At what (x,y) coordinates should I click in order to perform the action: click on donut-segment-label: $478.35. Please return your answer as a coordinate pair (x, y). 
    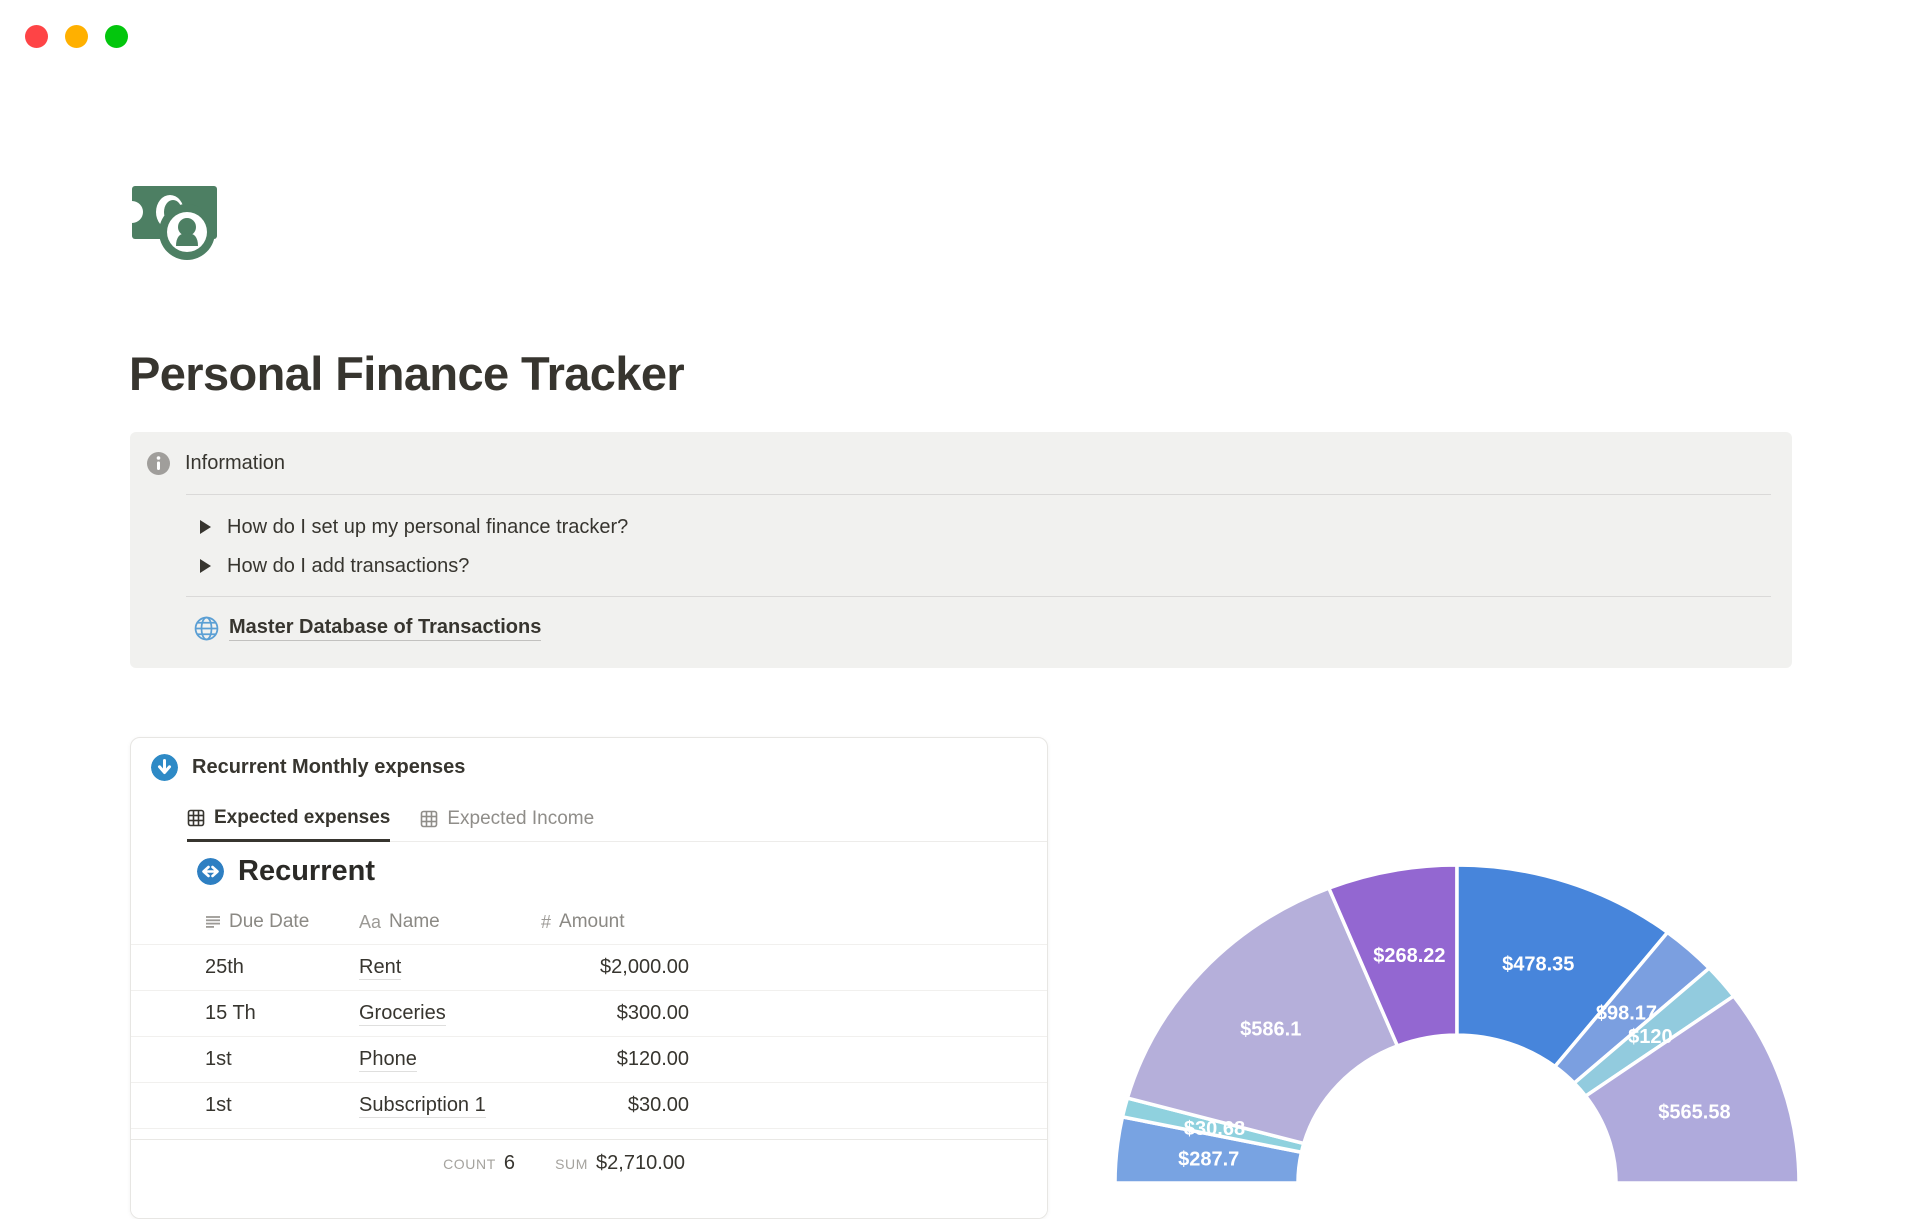
    Looking at the image, I should click on (1538, 965).